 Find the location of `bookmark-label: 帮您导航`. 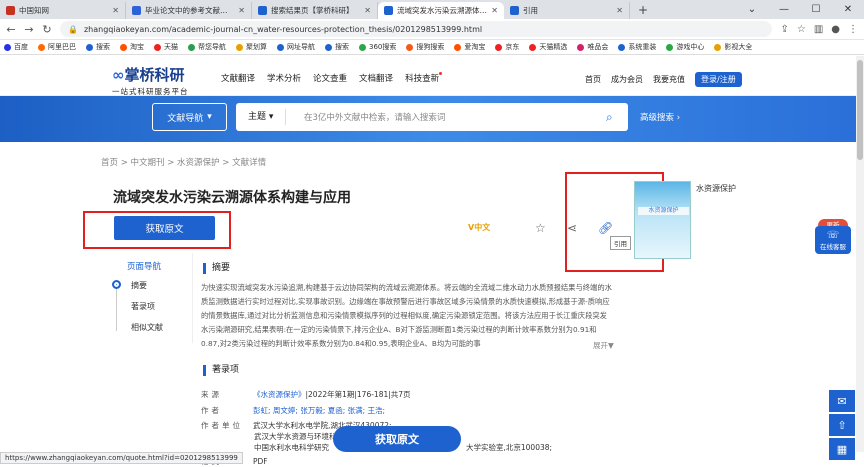

bookmark-label: 帮您导航 is located at coordinates (212, 47).